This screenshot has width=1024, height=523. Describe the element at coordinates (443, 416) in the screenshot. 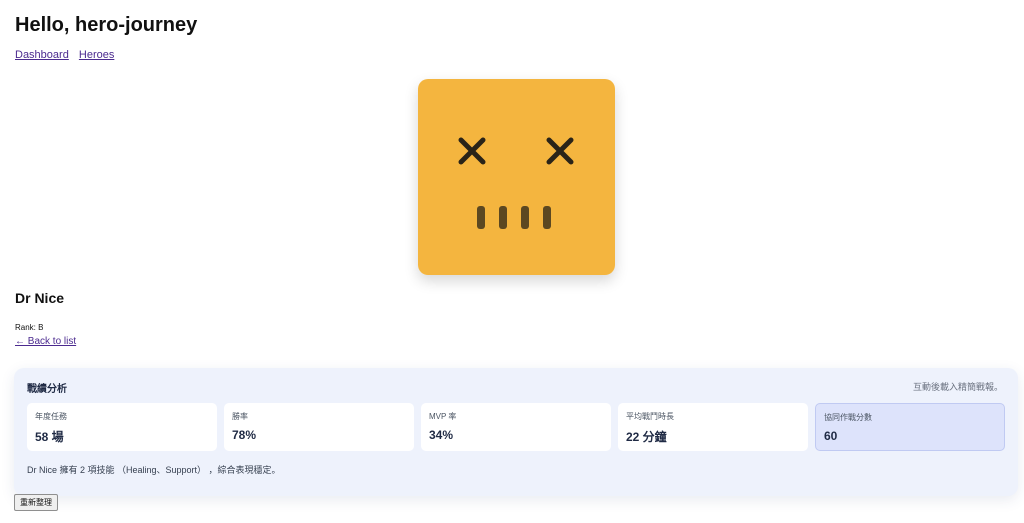

I see `stat-label: MVP 率` at that location.